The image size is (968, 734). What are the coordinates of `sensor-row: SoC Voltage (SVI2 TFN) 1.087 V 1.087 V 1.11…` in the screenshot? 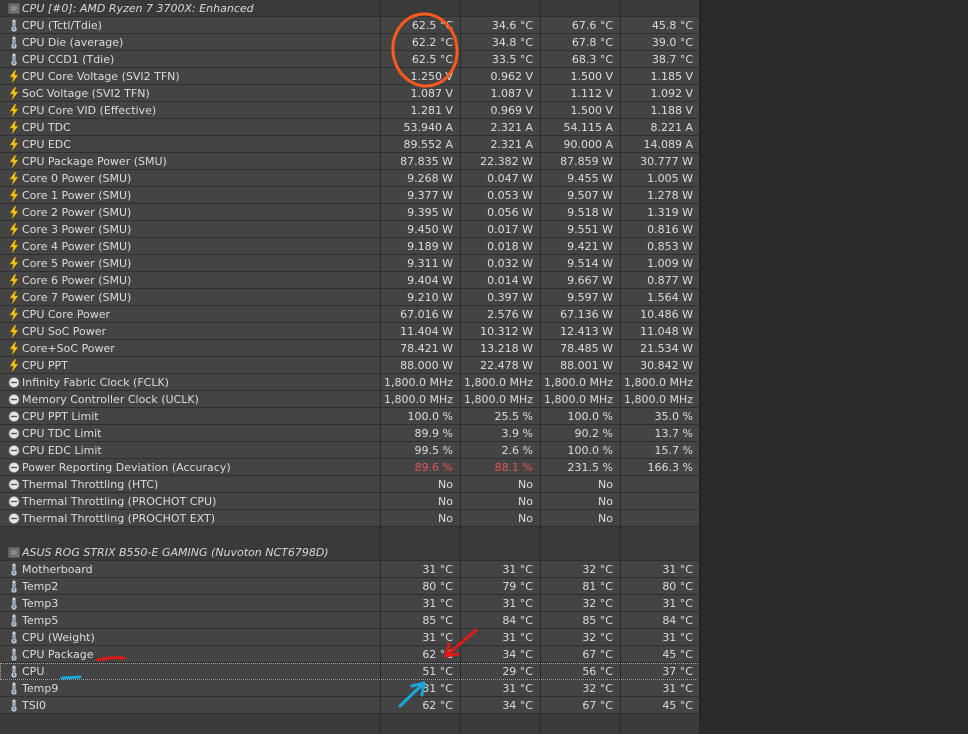 It's located at (350, 93).